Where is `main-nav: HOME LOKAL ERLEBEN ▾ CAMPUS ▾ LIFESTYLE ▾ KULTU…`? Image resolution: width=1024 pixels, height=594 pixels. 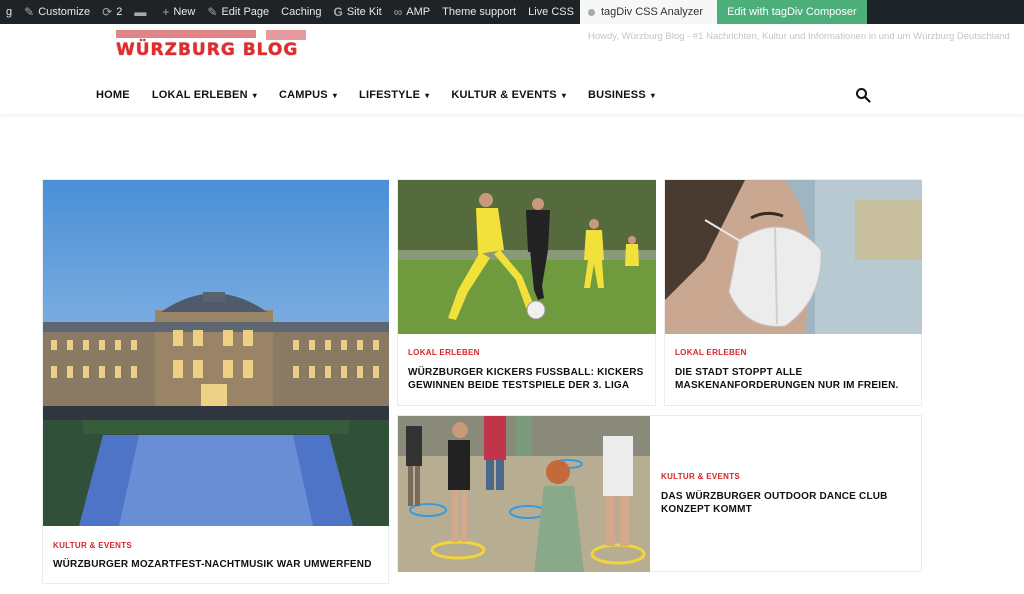
main-nav: HOME LOKAL ERLEBEN ▾ CAMPUS ▾ LIFESTYLE ▾ KULTU… is located at coordinates (386, 95).